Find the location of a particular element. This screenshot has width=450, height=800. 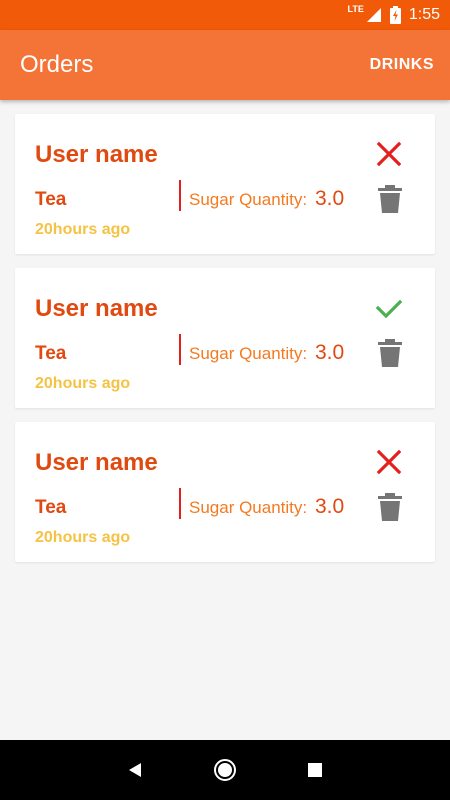

home-icon is located at coordinates (225, 770).